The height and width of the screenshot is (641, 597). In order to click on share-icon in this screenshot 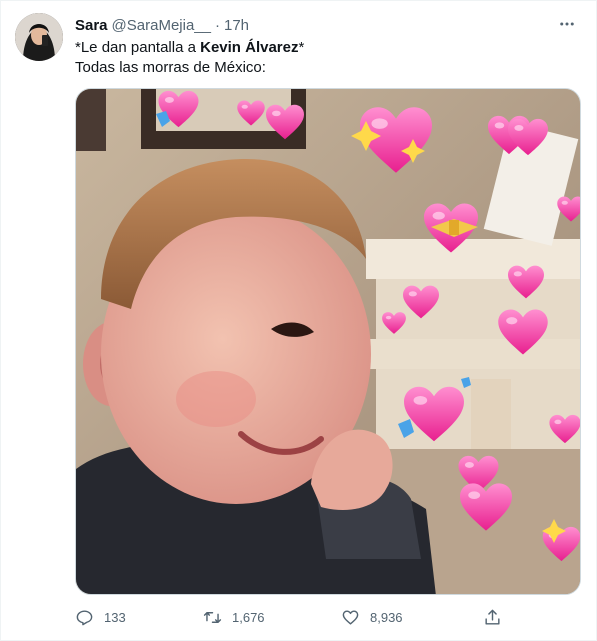, I will do `click(492, 617)`.